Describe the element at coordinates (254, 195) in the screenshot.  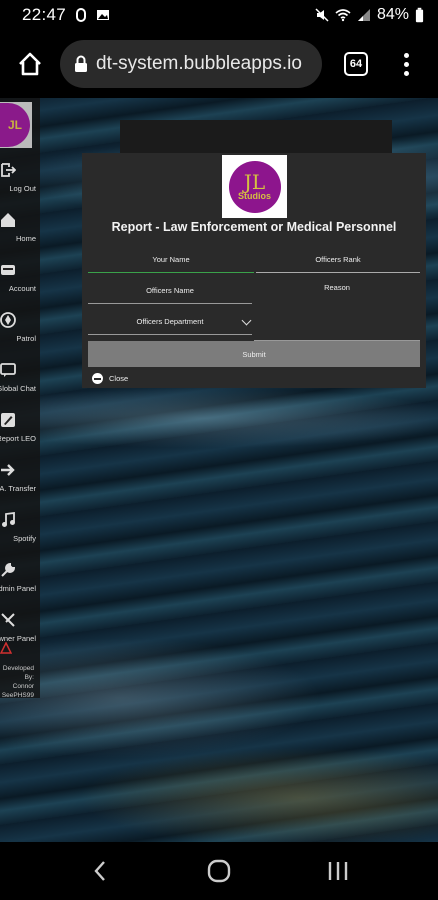
I see `logo-wordmark: Studios` at that location.